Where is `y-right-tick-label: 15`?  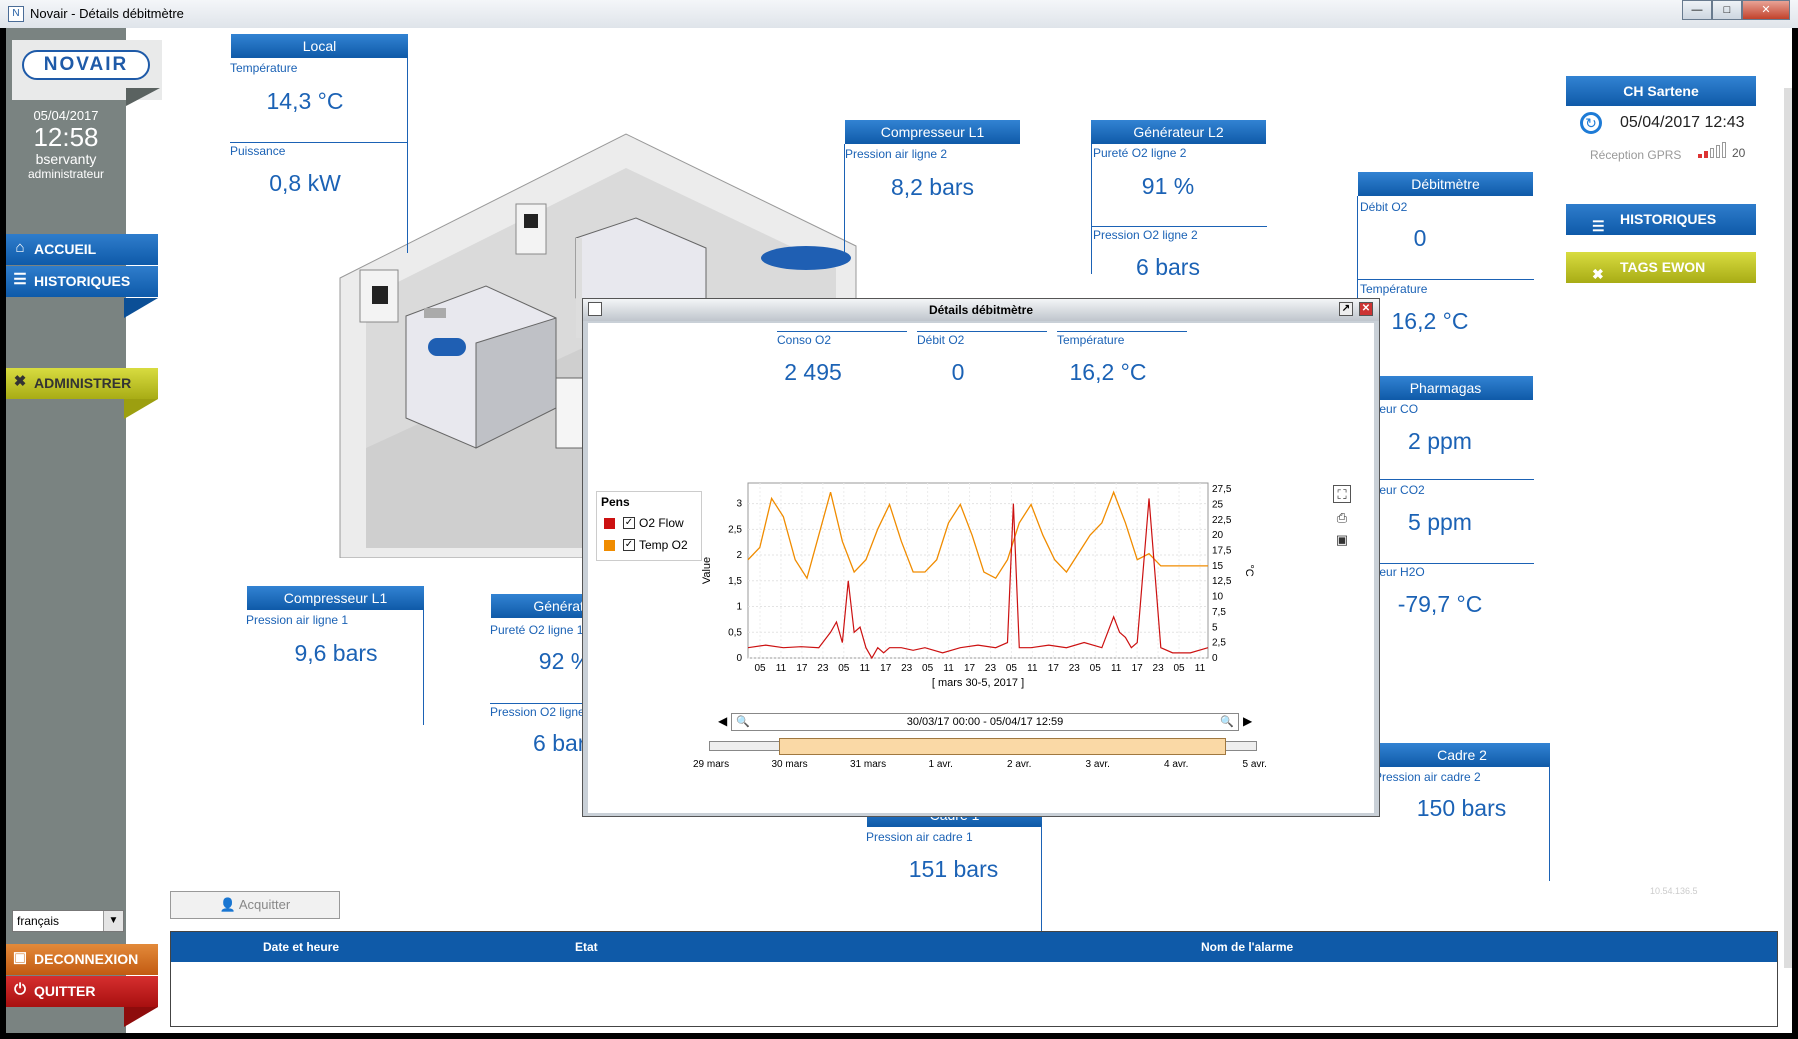
y-right-tick-label: 15 is located at coordinates (1218, 566).